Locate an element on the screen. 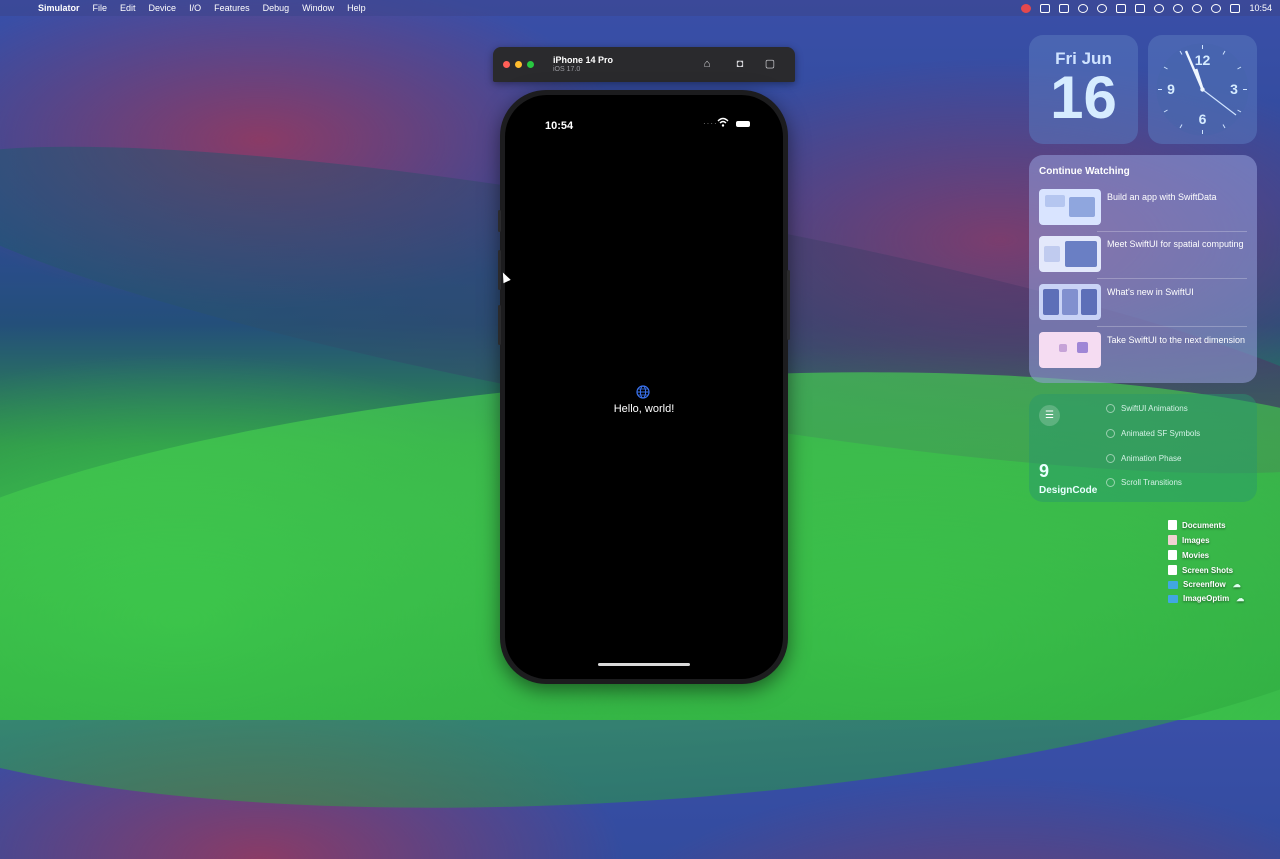 Image resolution: width=1280 pixels, height=859 pixels. volume-up-button is located at coordinates (499, 270).